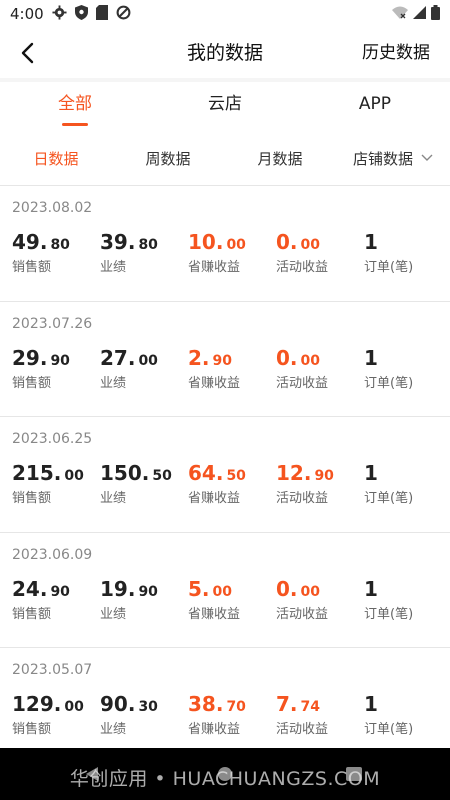 The height and width of the screenshot is (800, 450). Describe the element at coordinates (52, 439) in the screenshot. I see `record-date: 2023.06.25` at that location.